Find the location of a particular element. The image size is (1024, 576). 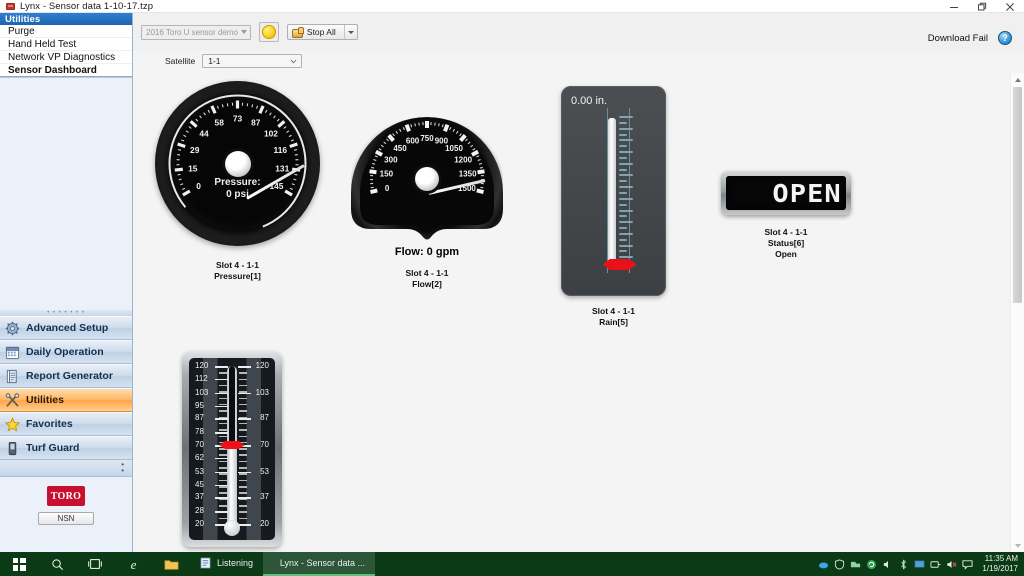

task-view-button is located at coordinates (95, 564).